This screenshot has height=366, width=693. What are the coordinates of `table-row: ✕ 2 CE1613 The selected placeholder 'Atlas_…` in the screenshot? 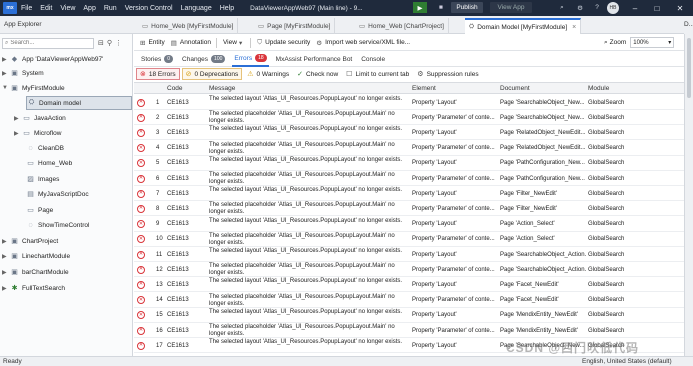 It's located at (409, 118).